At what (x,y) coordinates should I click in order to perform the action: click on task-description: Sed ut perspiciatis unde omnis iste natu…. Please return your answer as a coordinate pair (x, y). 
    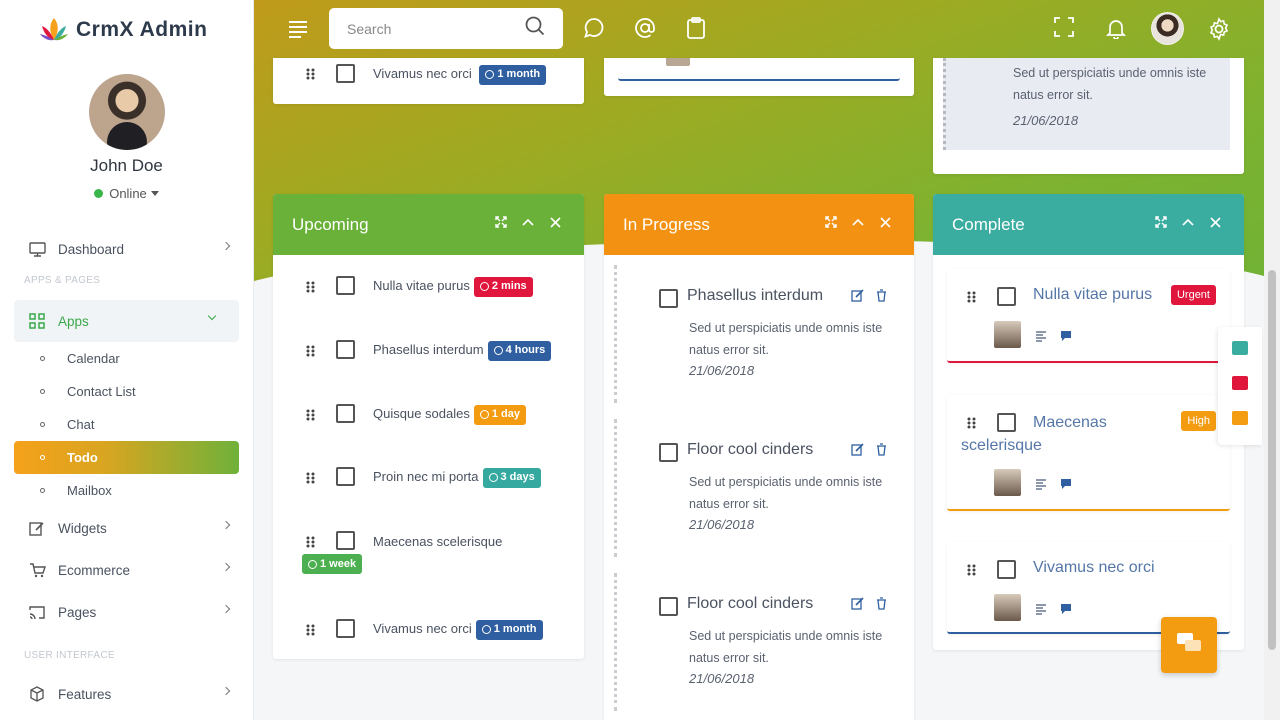
    Looking at the image, I should click on (786, 339).